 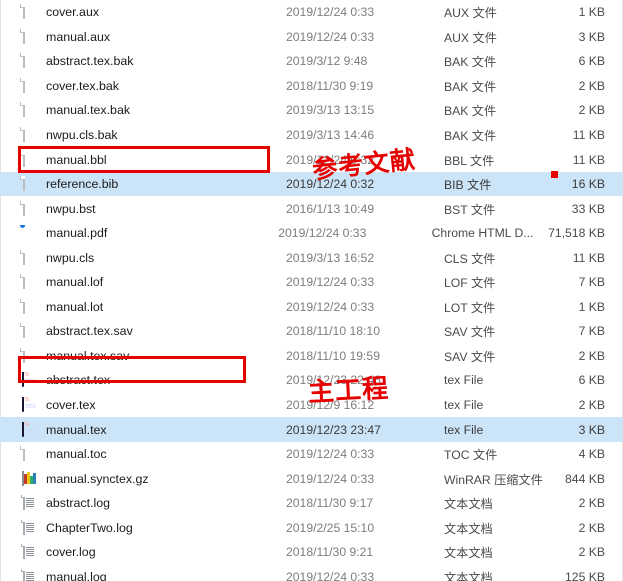 I want to click on file-name-cell: abstract.log, so click(x=143, y=503).